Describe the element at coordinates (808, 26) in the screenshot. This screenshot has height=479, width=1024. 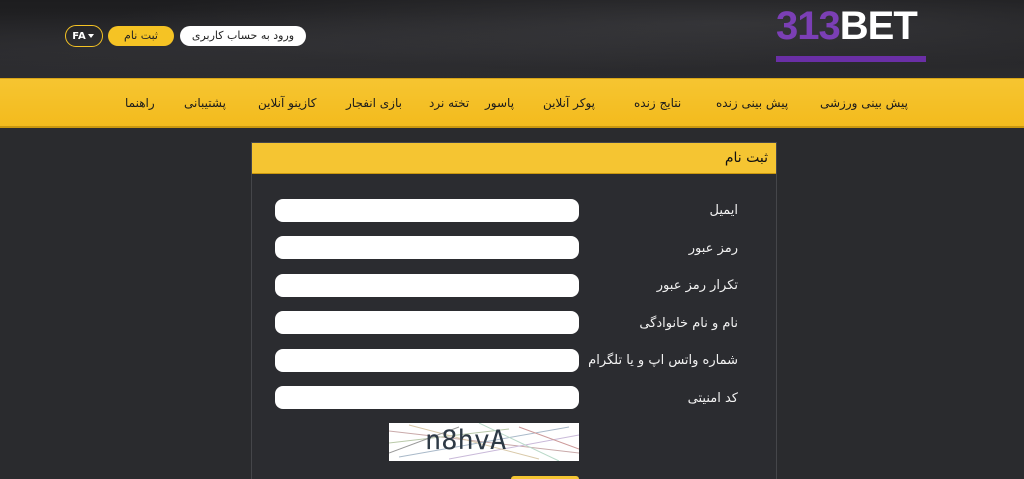
I see `logo-prefix: 313` at that location.